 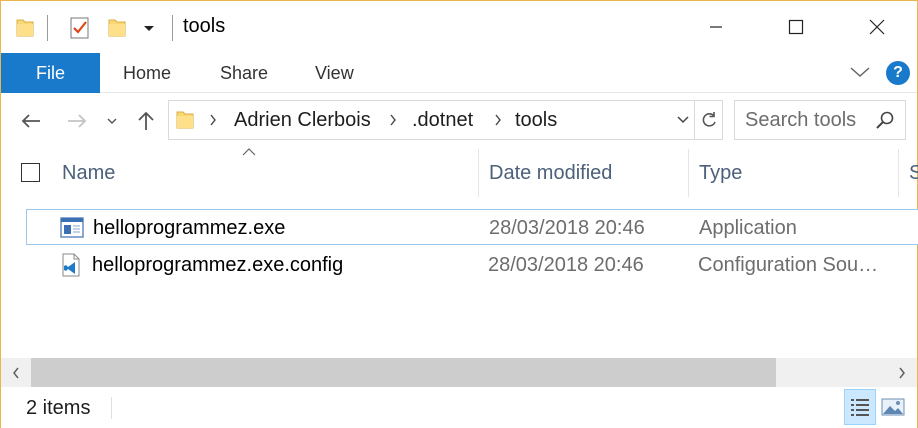 What do you see at coordinates (72, 227) in the screenshot?
I see `application-icon` at bounding box center [72, 227].